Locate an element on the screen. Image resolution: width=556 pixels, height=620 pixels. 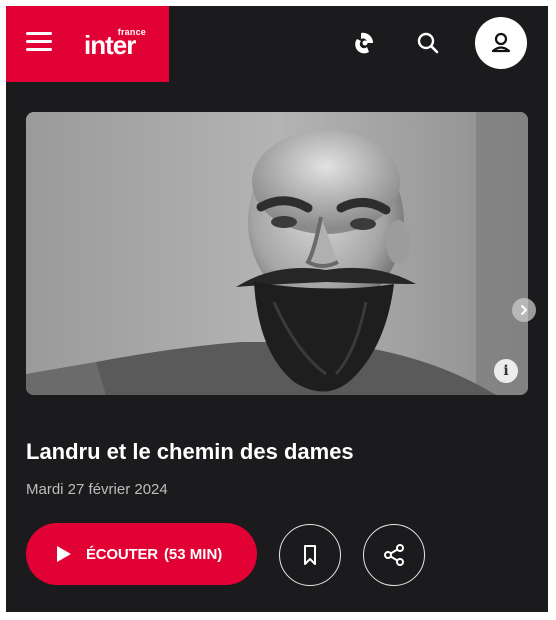
header: france inter is located at coordinates (277, 44).